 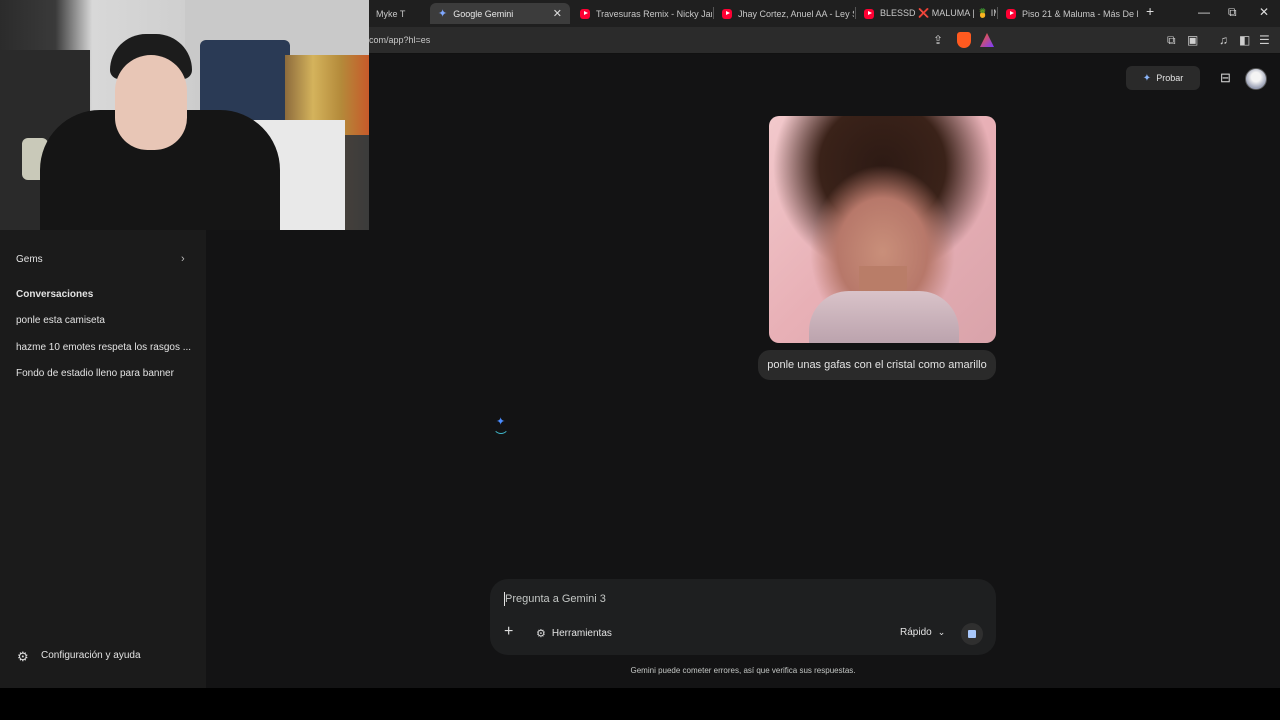 What do you see at coordinates (55, 294) in the screenshot?
I see `conversations-header: Conversaciones` at bounding box center [55, 294].